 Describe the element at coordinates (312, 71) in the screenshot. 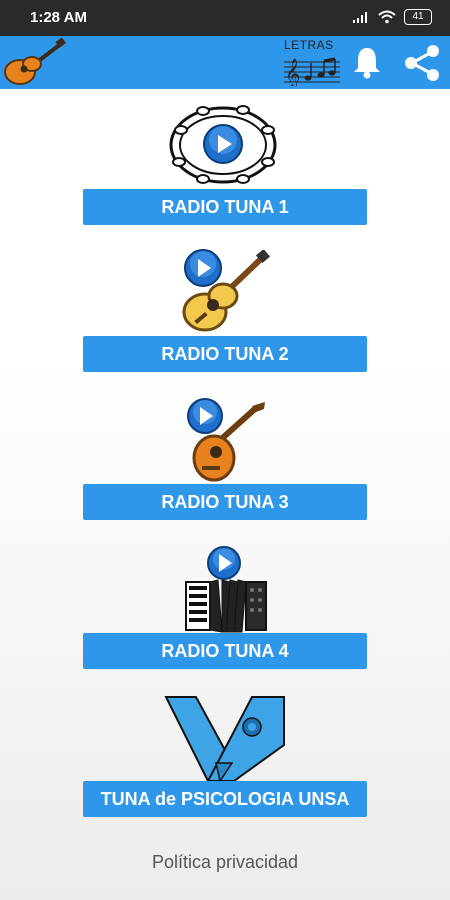

I see `music-score-icon: 𝄞` at that location.